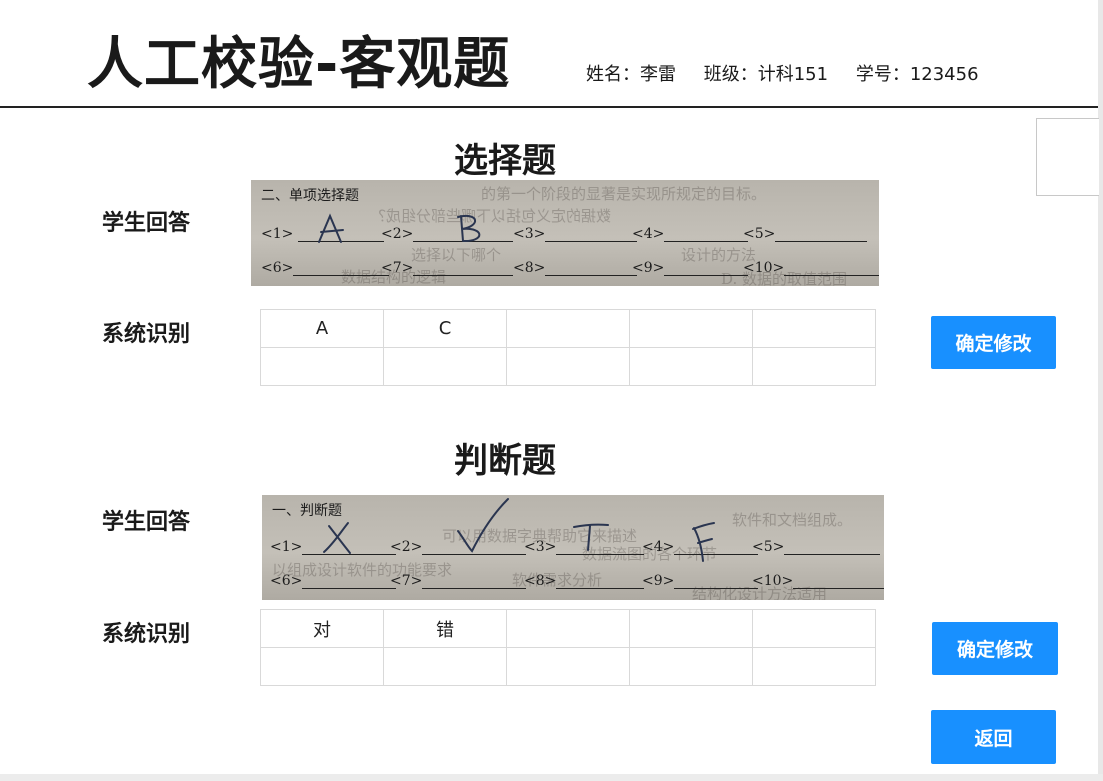  Describe the element at coordinates (445, 328) in the screenshot. I see `choice-answer-cell-2: C` at that location.